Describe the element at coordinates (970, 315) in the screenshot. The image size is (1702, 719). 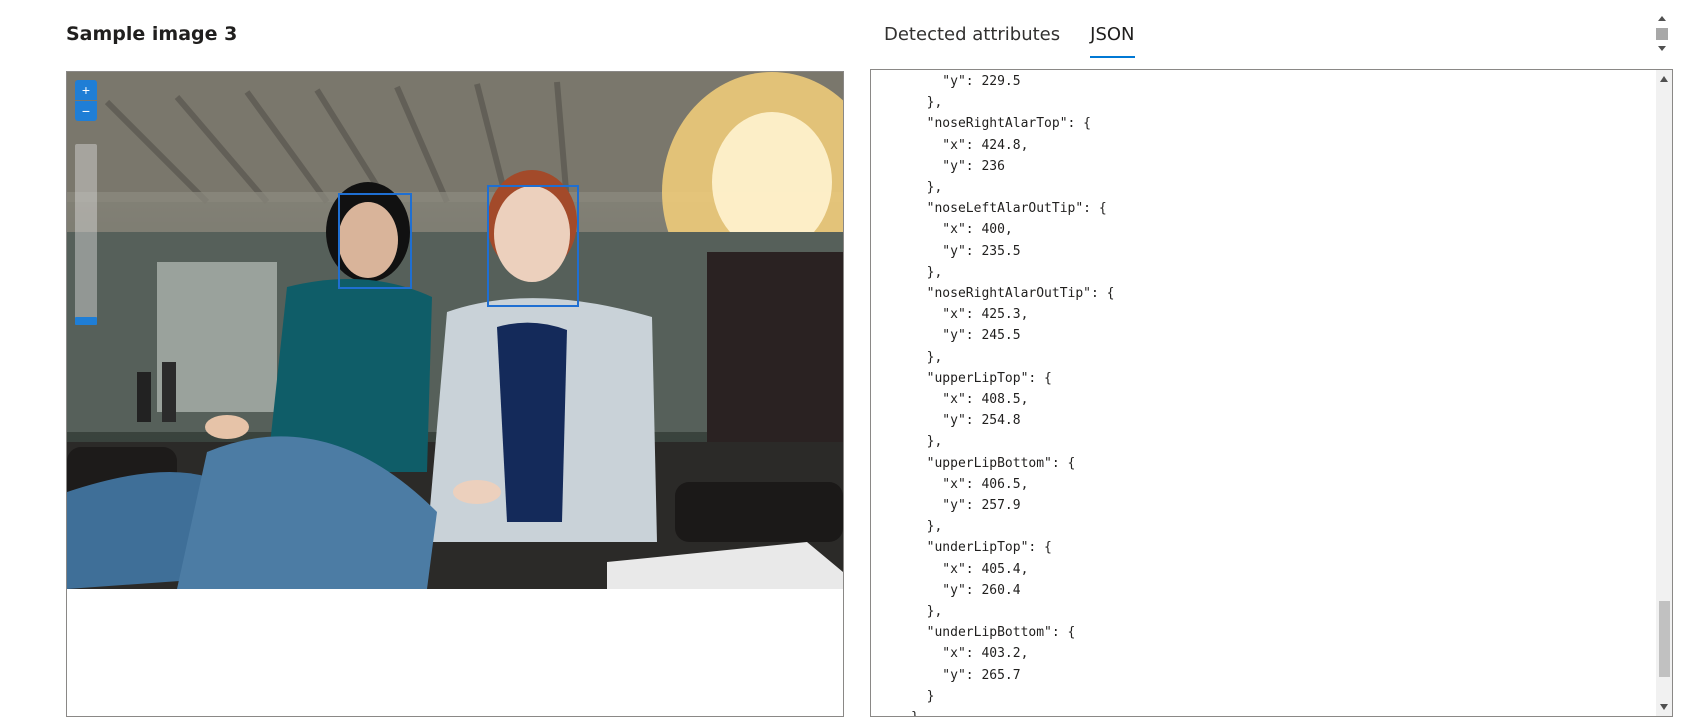
I see `json-line: "x": 425.3,` at that location.